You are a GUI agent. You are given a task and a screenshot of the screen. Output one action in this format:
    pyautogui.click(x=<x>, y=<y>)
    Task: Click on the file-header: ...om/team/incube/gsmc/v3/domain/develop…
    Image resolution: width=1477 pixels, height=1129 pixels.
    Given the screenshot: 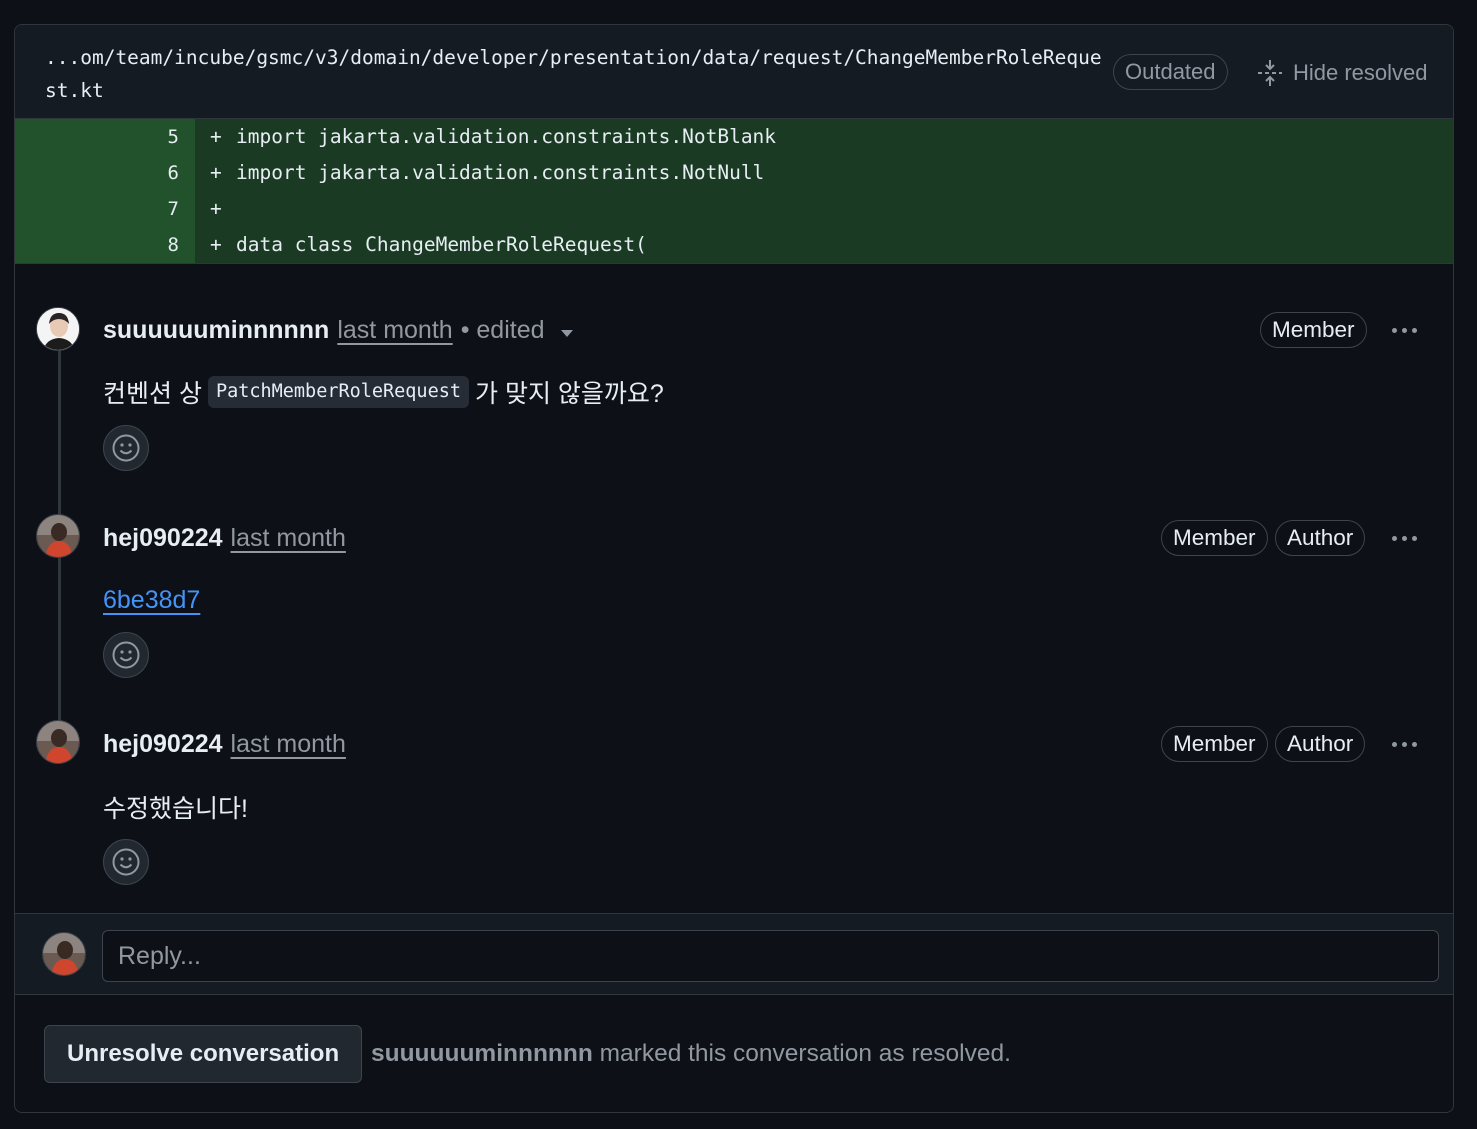 What is the action you would take?
    pyautogui.click(x=734, y=72)
    